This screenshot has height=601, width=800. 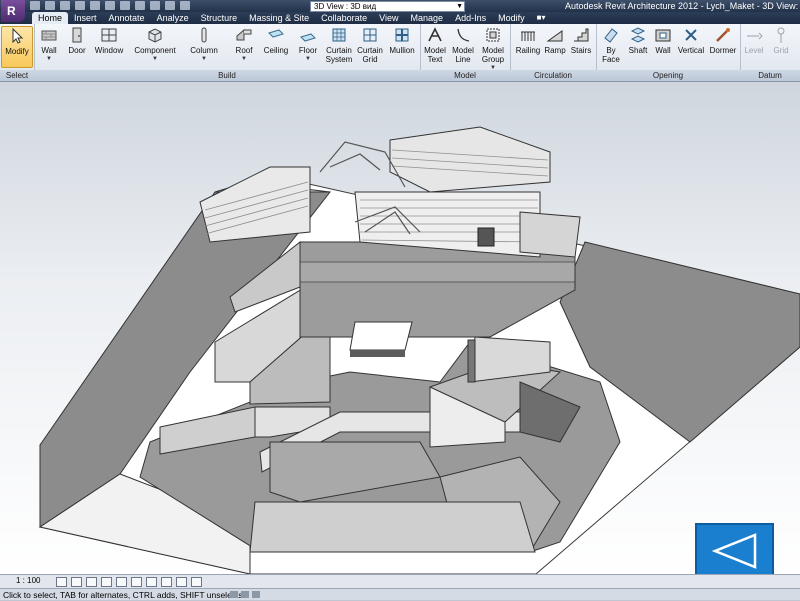 I want to click on panel-select: Modify Select, so click(x=17, y=52).